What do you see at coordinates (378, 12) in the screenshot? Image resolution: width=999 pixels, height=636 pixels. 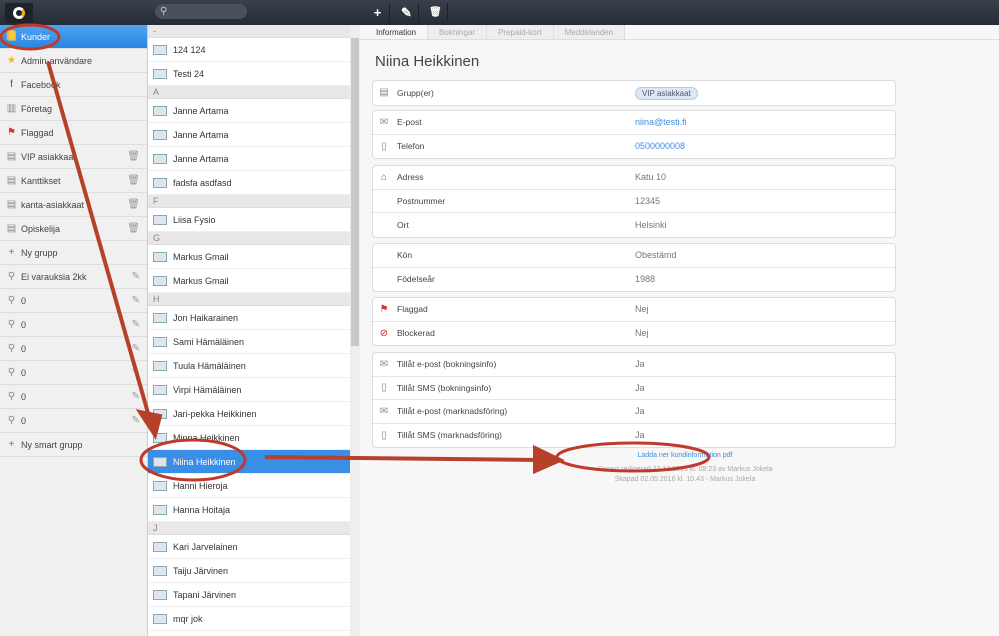 I see `add-button: +` at bounding box center [378, 12].